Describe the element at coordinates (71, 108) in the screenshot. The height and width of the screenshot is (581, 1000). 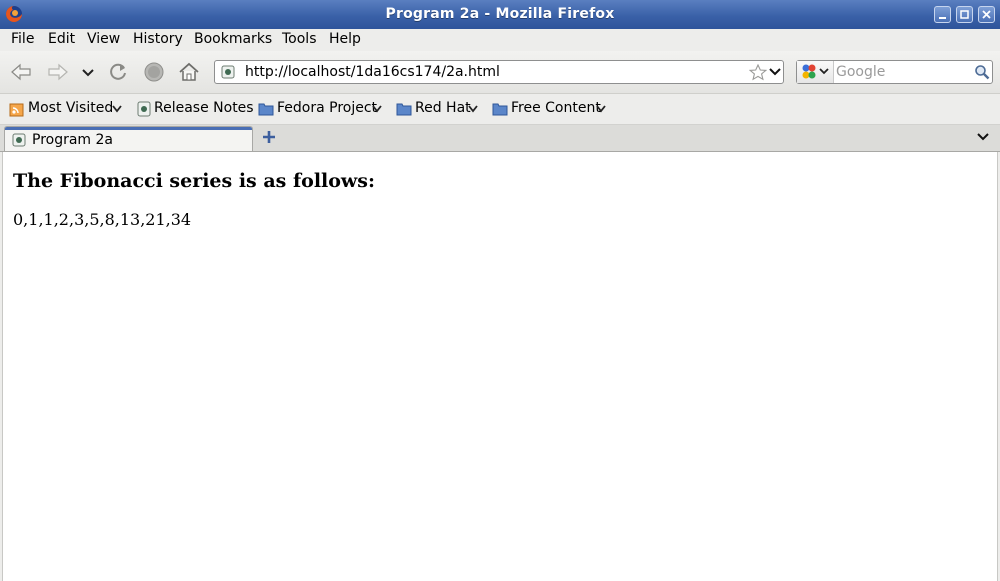
I see `bookmark-label: Most Visited` at that location.